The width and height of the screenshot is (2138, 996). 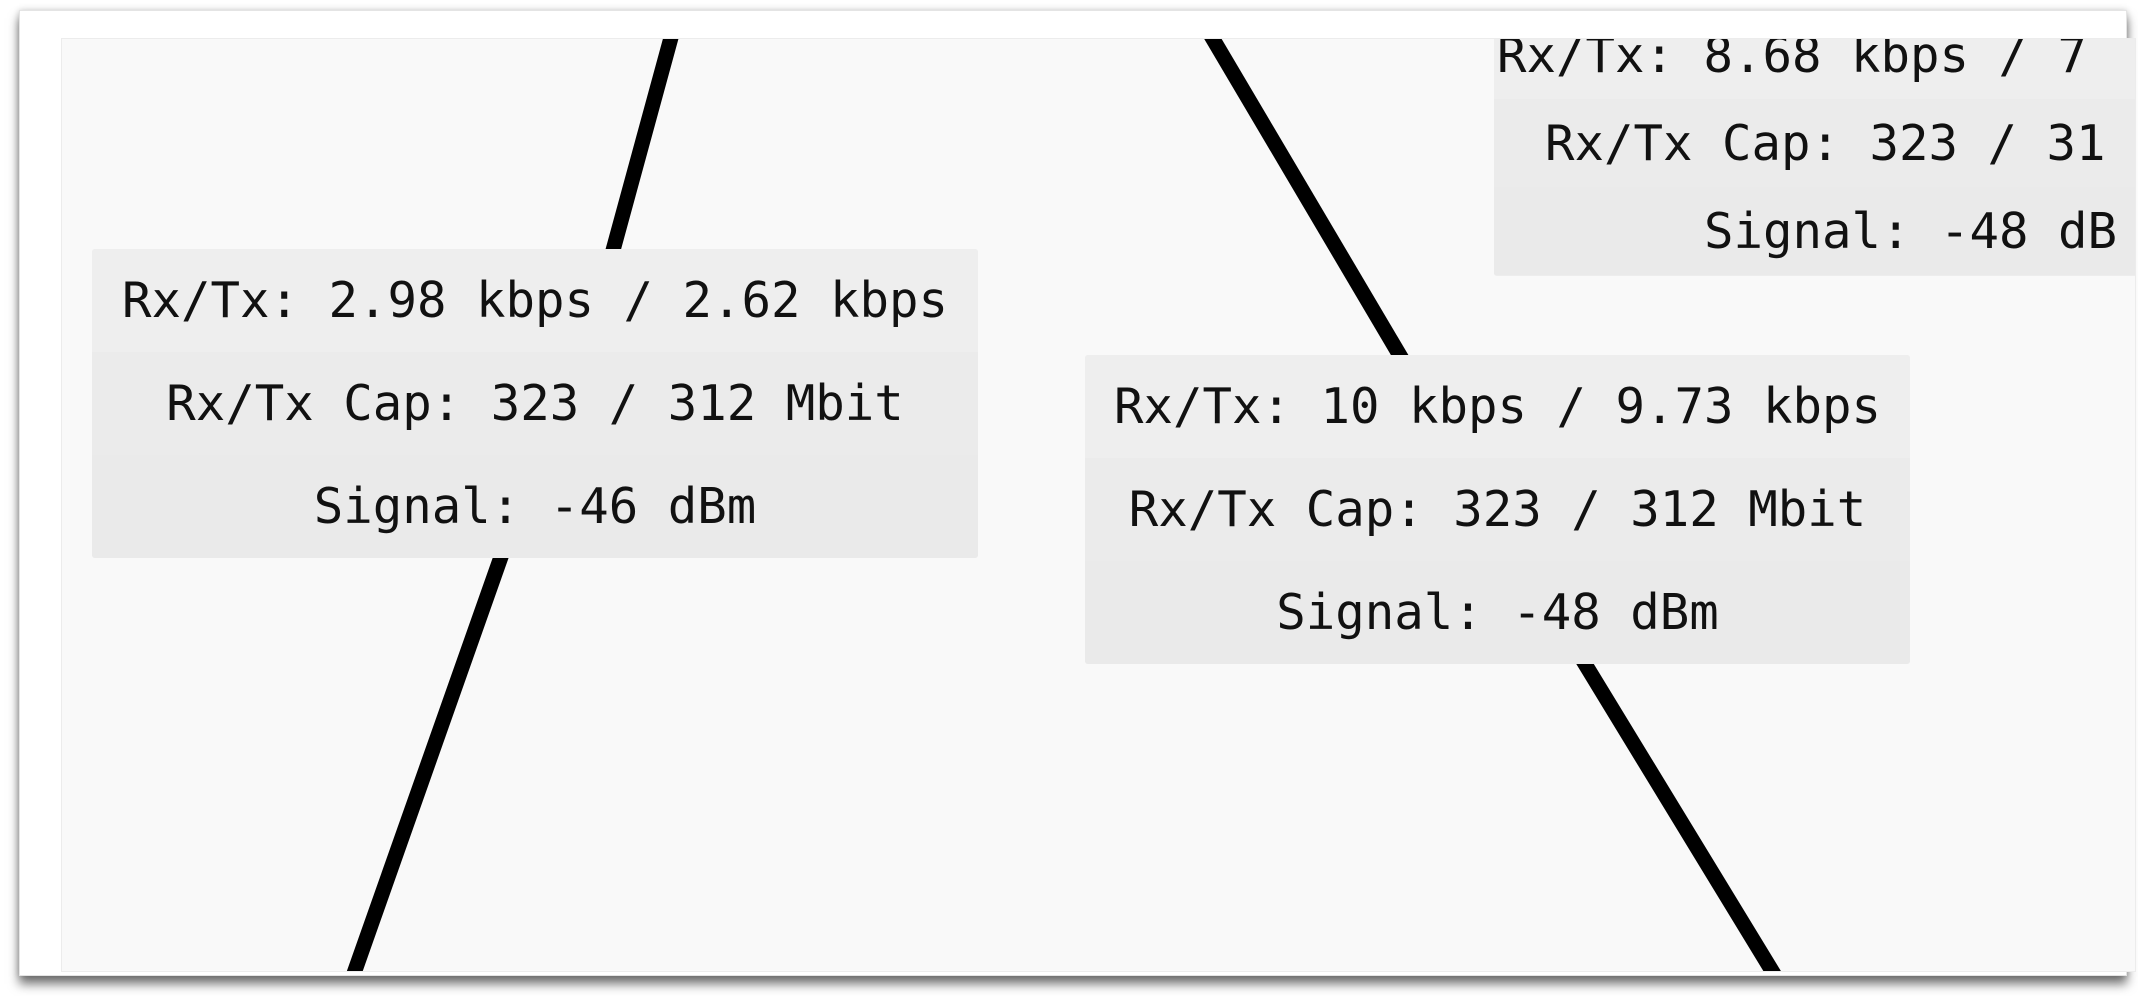 What do you see at coordinates (1678, 813) in the screenshot?
I see `link-line-middle-lower` at bounding box center [1678, 813].